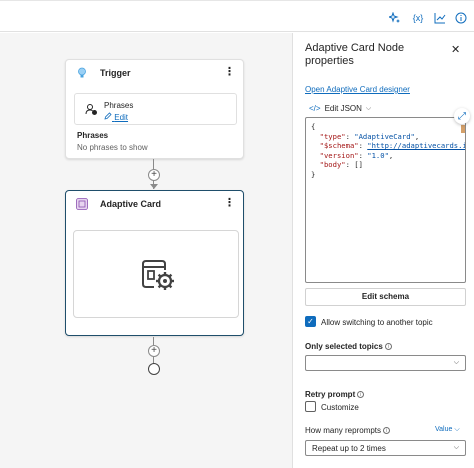 The image size is (474, 468). What do you see at coordinates (416, 145) in the screenshot?
I see `json-value-link: "http://adaptivecards.io` at bounding box center [416, 145].